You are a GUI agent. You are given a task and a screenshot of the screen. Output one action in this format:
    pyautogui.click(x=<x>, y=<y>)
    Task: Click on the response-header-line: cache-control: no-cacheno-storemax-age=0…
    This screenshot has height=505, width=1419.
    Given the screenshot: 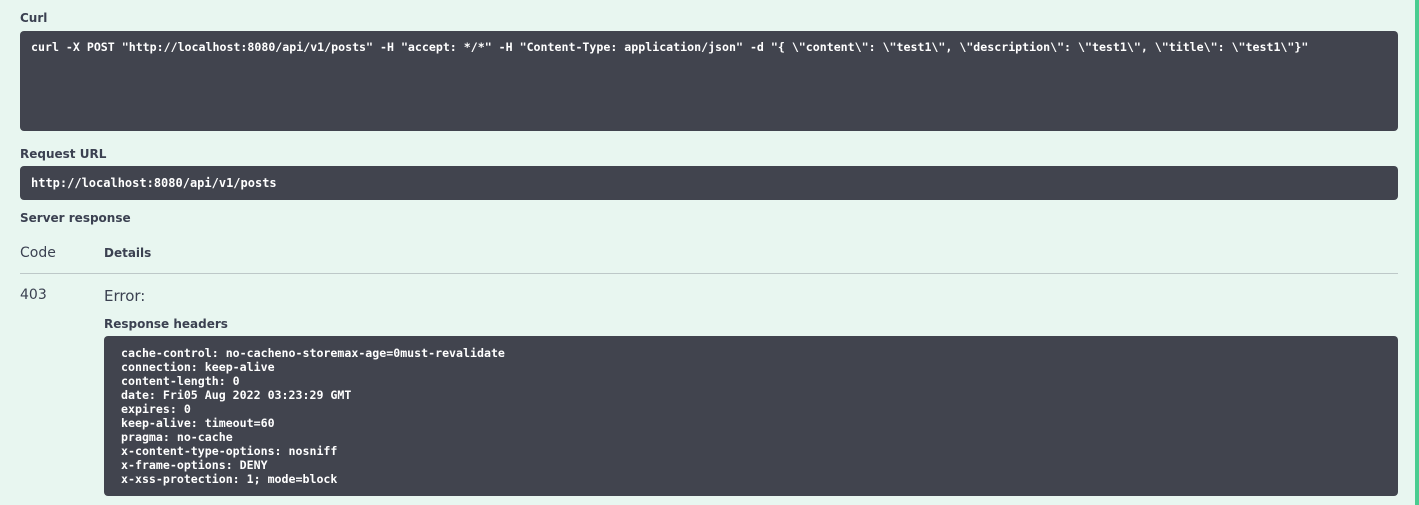 What is the action you would take?
    pyautogui.click(x=313, y=353)
    